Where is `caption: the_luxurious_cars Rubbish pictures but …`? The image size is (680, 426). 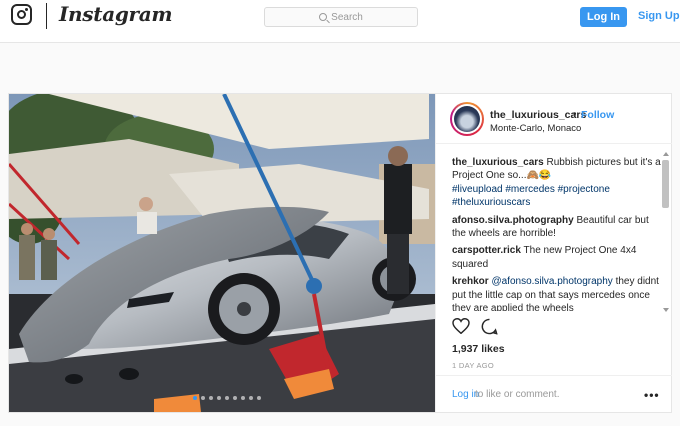
caption: the_luxurious_cars Rubbish pictures but … is located at coordinates (557, 183).